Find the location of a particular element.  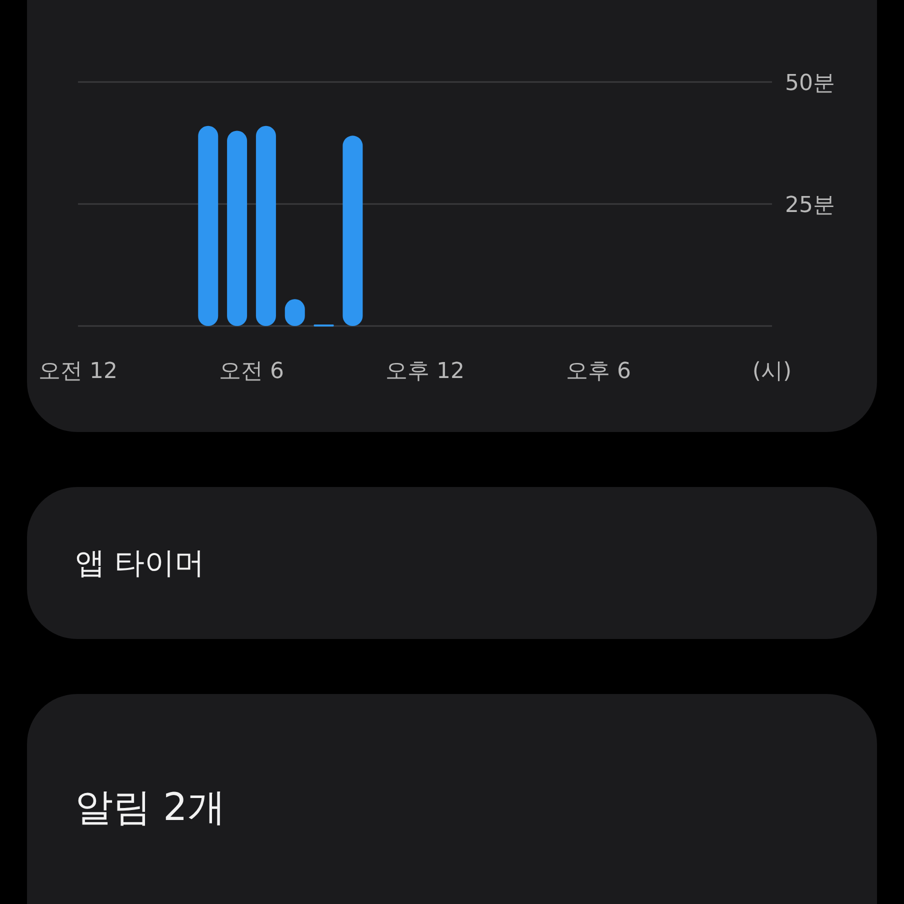

notifications-title: 알림 2개 is located at coordinates (150, 807).